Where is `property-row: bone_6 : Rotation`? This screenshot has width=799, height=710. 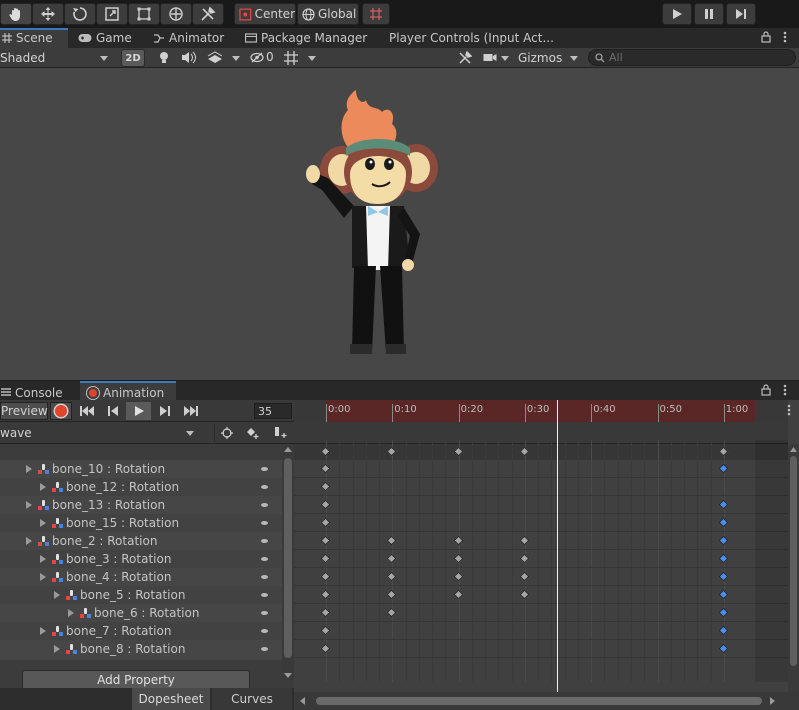
property-row: bone_6 : Rotation is located at coordinates (141, 613).